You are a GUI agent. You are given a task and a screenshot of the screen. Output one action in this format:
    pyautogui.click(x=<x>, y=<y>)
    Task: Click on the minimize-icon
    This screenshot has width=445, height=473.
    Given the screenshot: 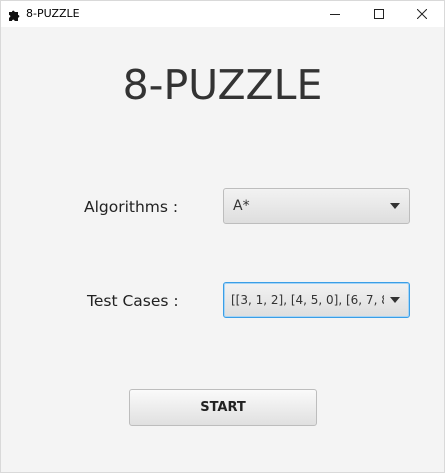 What is the action you would take?
    pyautogui.click(x=335, y=14)
    